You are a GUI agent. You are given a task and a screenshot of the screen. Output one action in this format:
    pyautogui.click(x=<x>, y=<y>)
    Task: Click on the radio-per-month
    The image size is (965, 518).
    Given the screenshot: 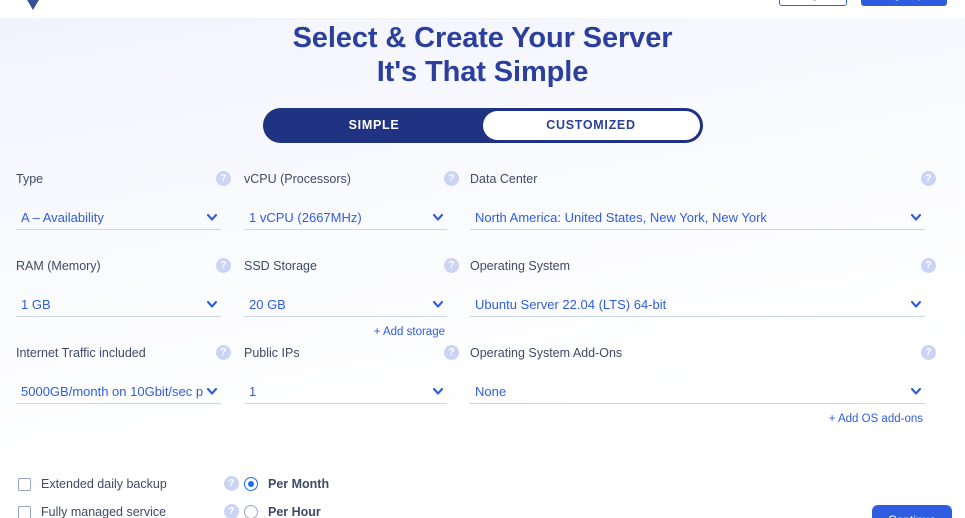 What is the action you would take?
    pyautogui.click(x=251, y=484)
    